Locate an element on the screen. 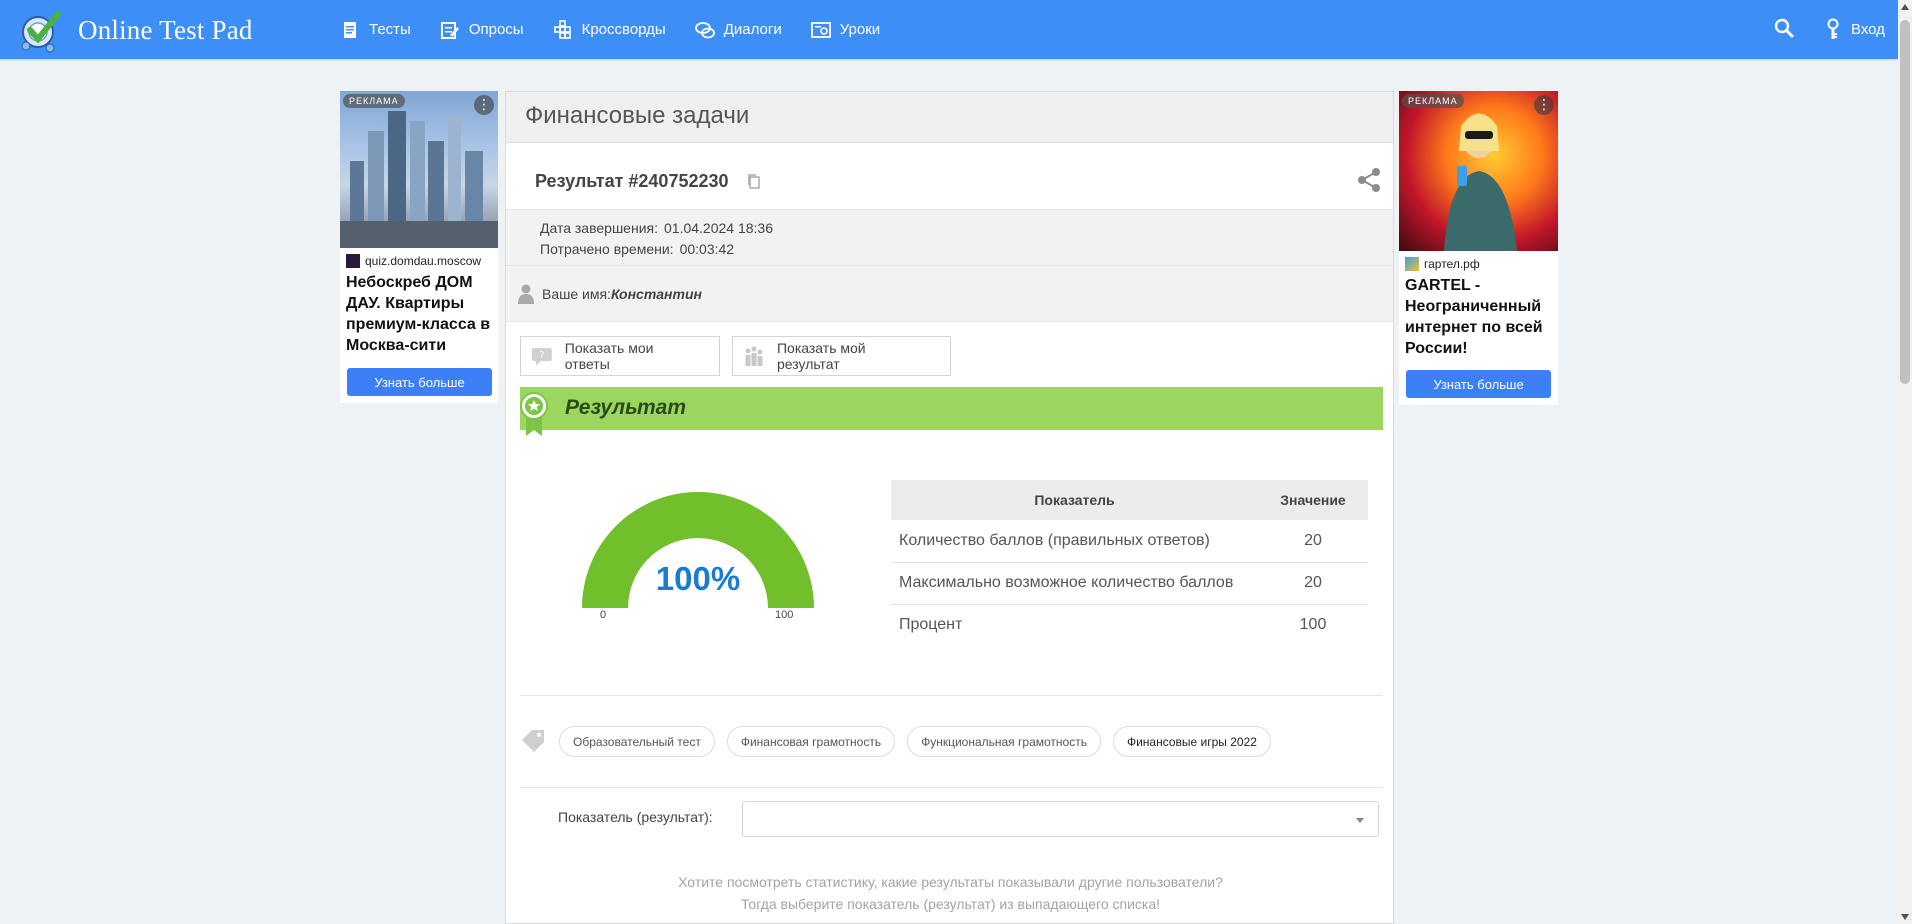 This screenshot has height=924, width=1912. table-cell-value: 100 is located at coordinates (1313, 625).